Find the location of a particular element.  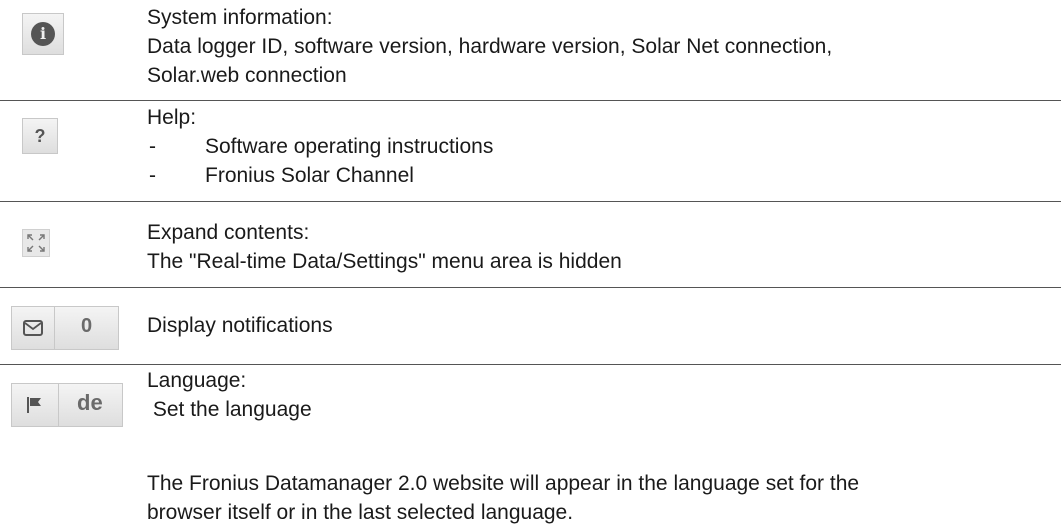

expand-icon is located at coordinates (36, 243).